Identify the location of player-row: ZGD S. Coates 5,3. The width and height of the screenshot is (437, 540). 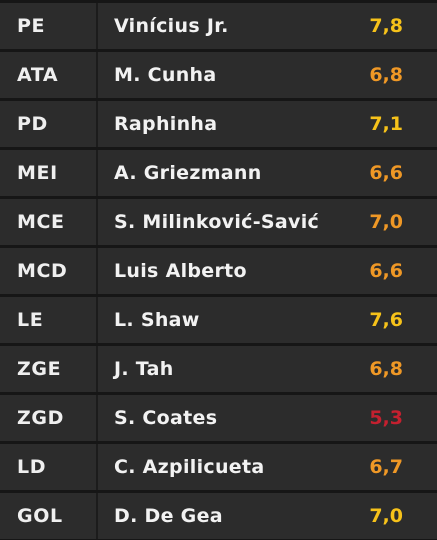
(218, 418).